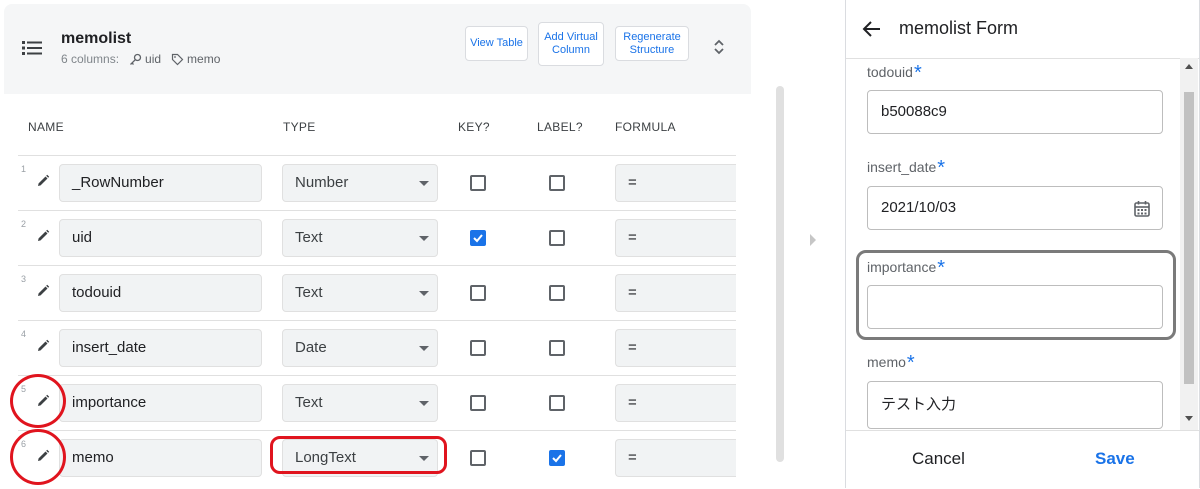 The image size is (1200, 489). What do you see at coordinates (322, 182) in the screenshot?
I see `column-type-value: Number` at bounding box center [322, 182].